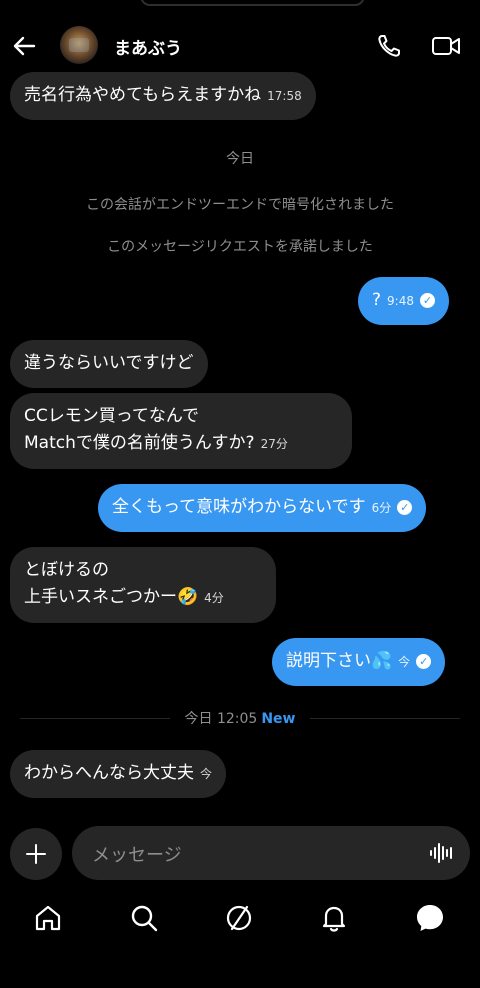 The width and height of the screenshot is (480, 988). What do you see at coordinates (111, 597) in the screenshot?
I see `message-text-line: 上手いスネごつかー🤣` at bounding box center [111, 597].